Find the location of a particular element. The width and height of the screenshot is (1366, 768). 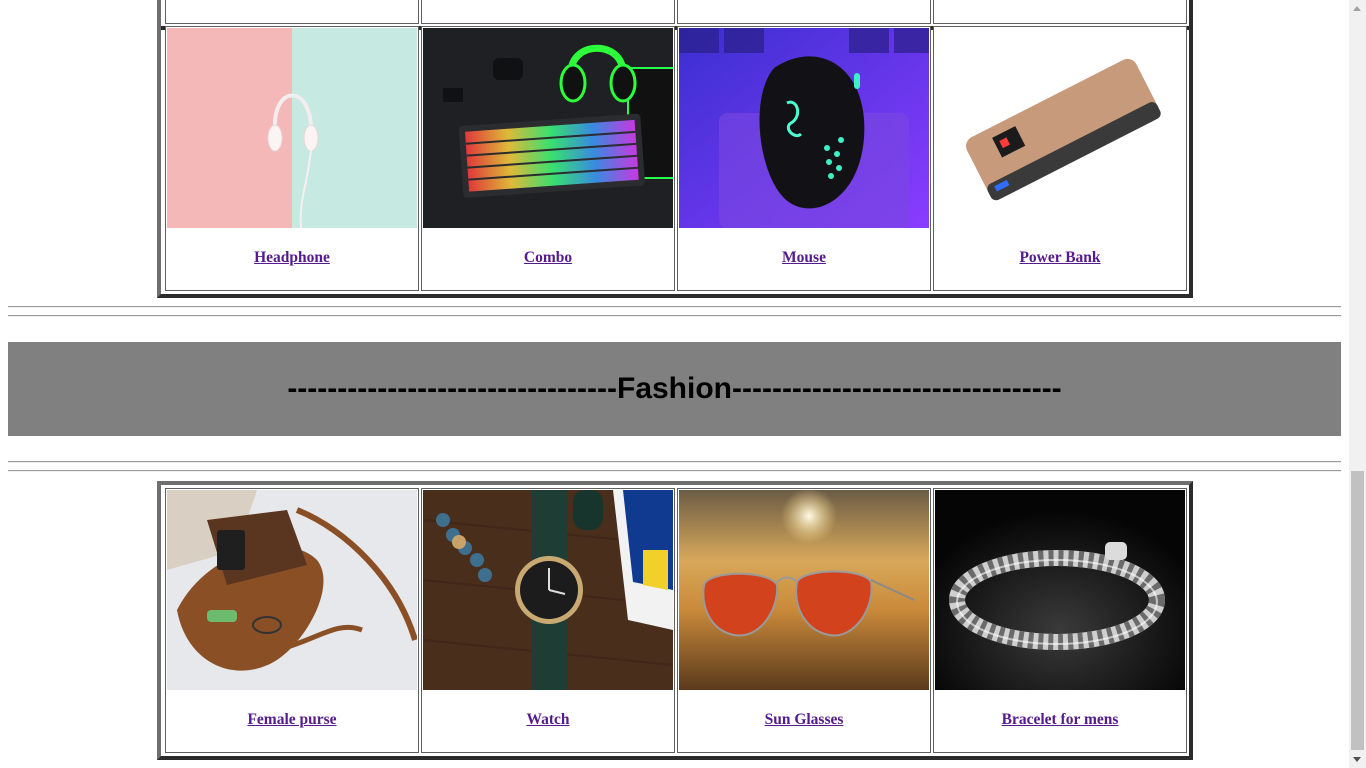

product-link-watch: Watch is located at coordinates (548, 720).